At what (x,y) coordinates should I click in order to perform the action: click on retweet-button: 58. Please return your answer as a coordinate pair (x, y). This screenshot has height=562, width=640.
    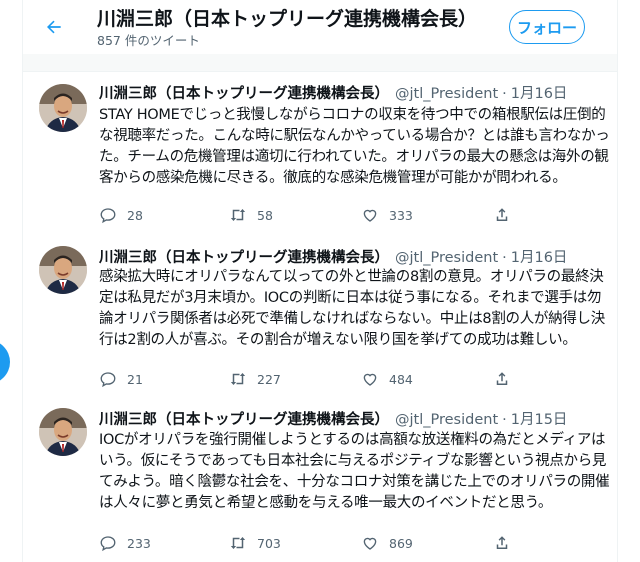
    Looking at the image, I should click on (251, 215).